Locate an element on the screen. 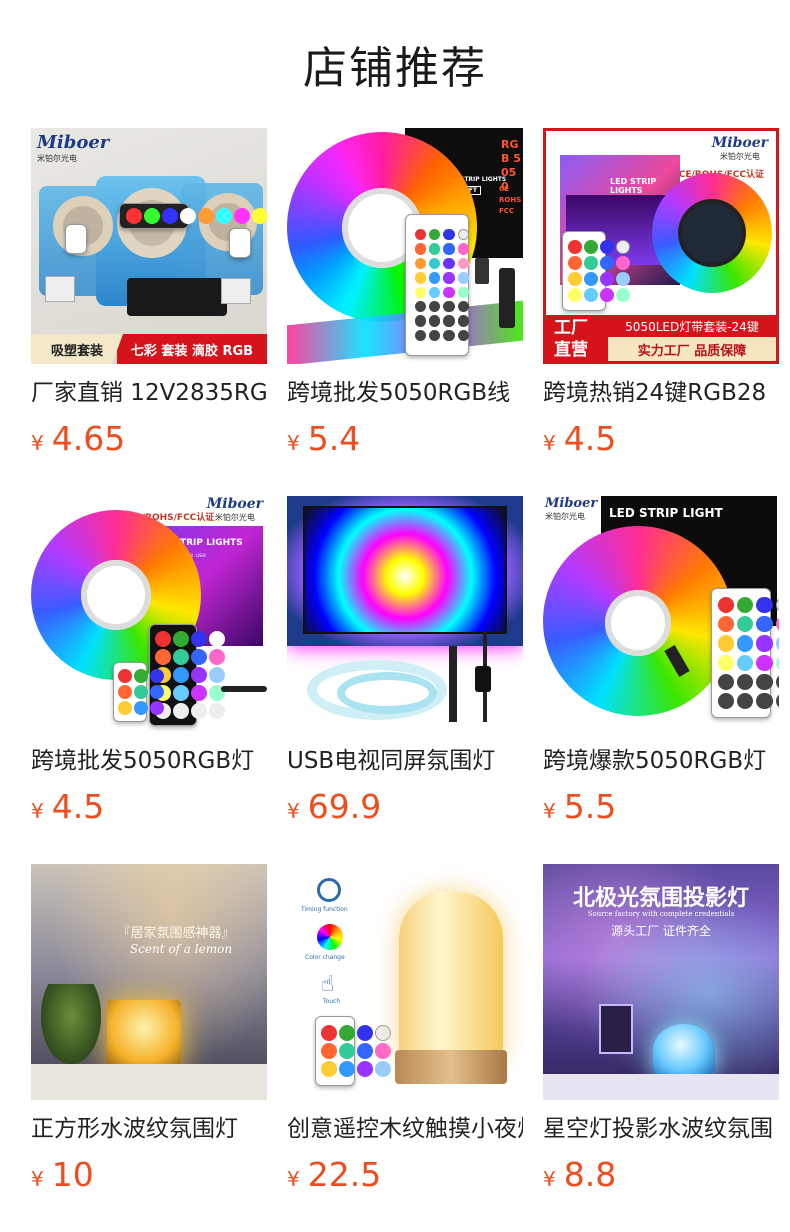  tv-screen is located at coordinates (405, 570).